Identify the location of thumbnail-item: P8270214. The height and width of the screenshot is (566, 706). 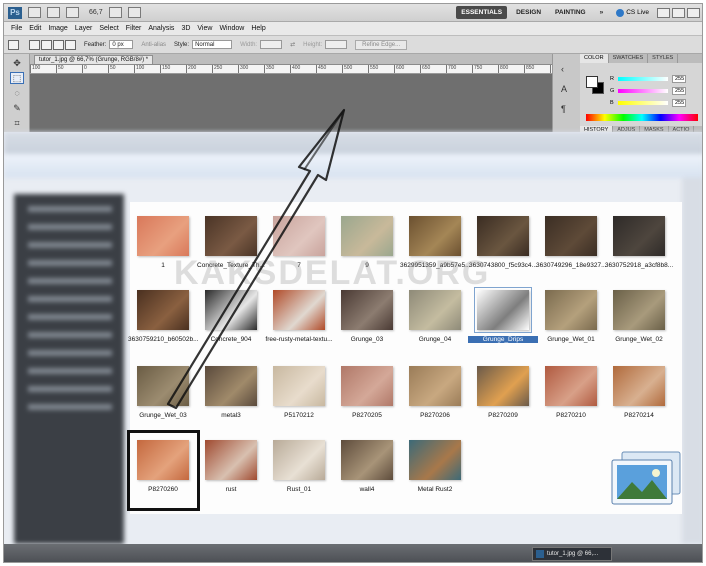
(639, 394).